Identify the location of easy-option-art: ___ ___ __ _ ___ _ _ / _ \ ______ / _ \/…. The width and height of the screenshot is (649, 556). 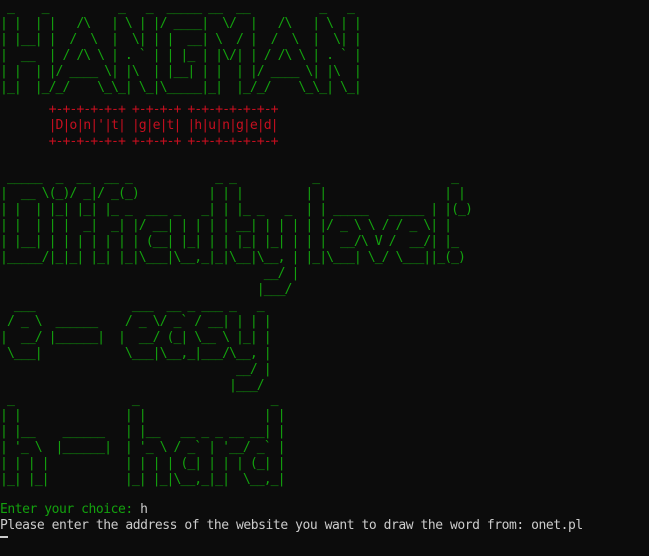
(136, 345).